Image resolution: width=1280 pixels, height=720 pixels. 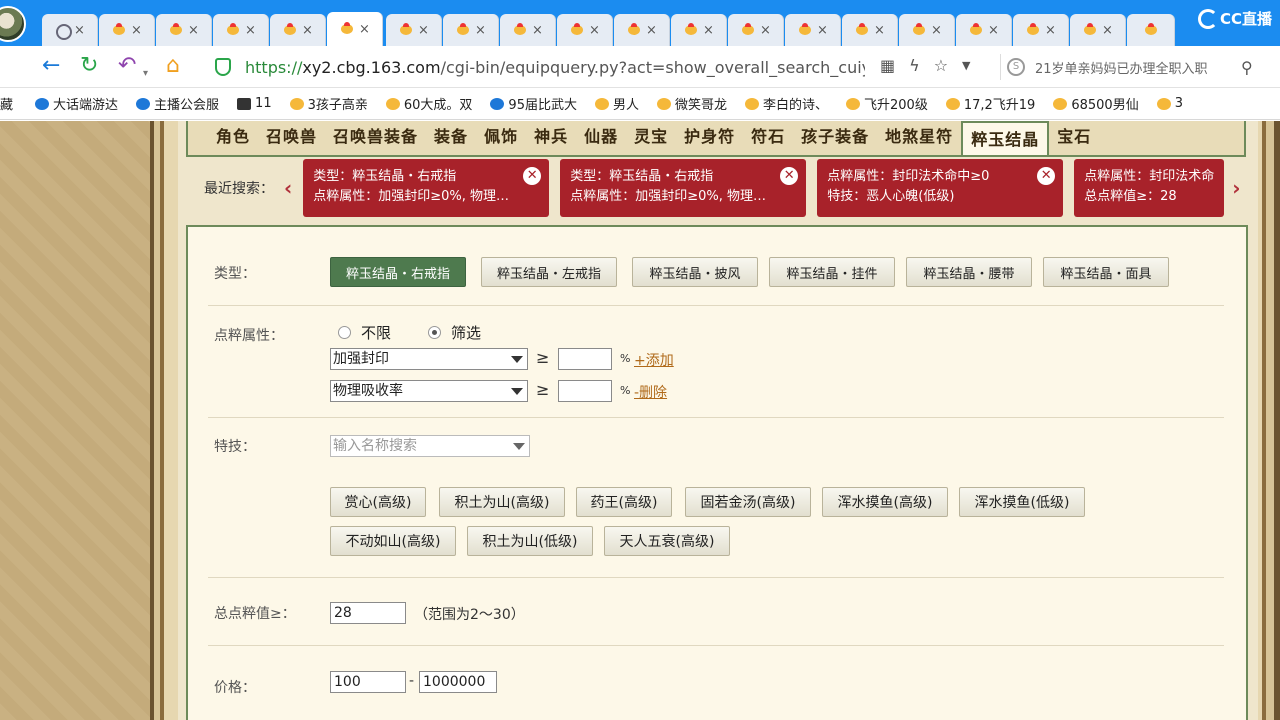 I want to click on bookmark-item: 17,2飞升19, so click(x=990, y=103).